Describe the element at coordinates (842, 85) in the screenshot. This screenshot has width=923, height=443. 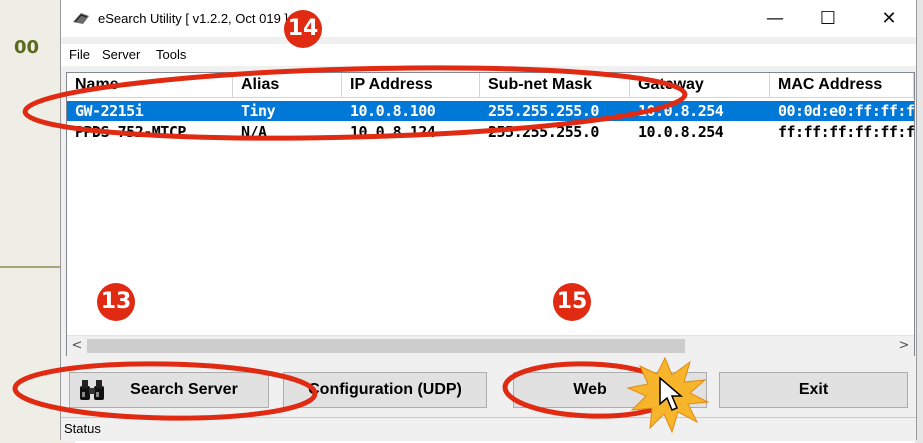
I see `column-header-mac: MAC Address` at that location.